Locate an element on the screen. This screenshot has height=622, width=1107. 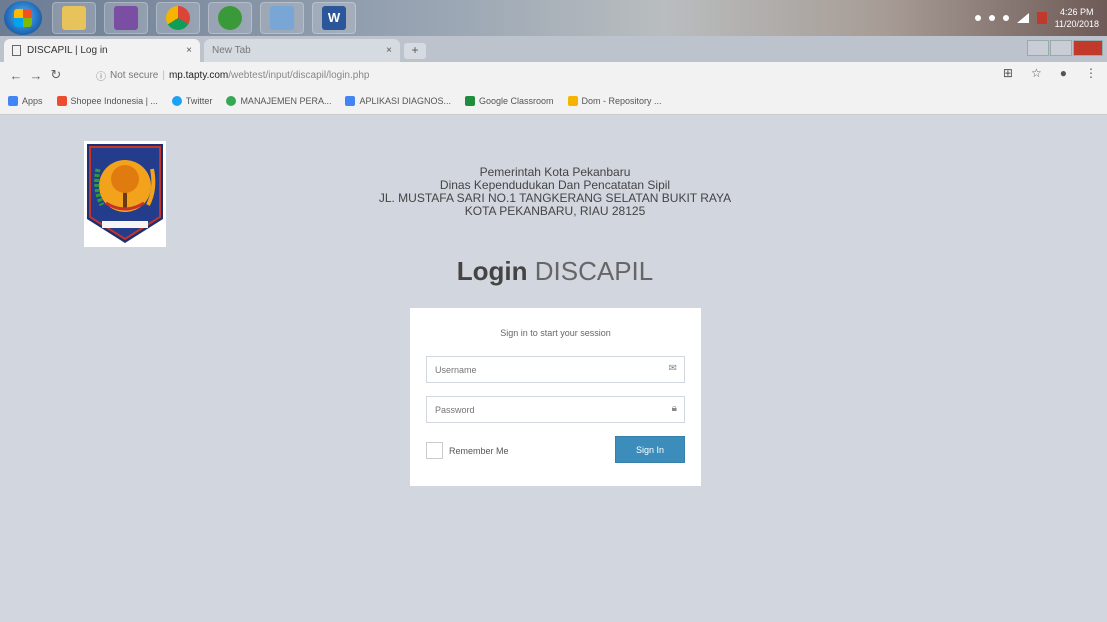
emblem-icon is located at coordinates (125, 193).